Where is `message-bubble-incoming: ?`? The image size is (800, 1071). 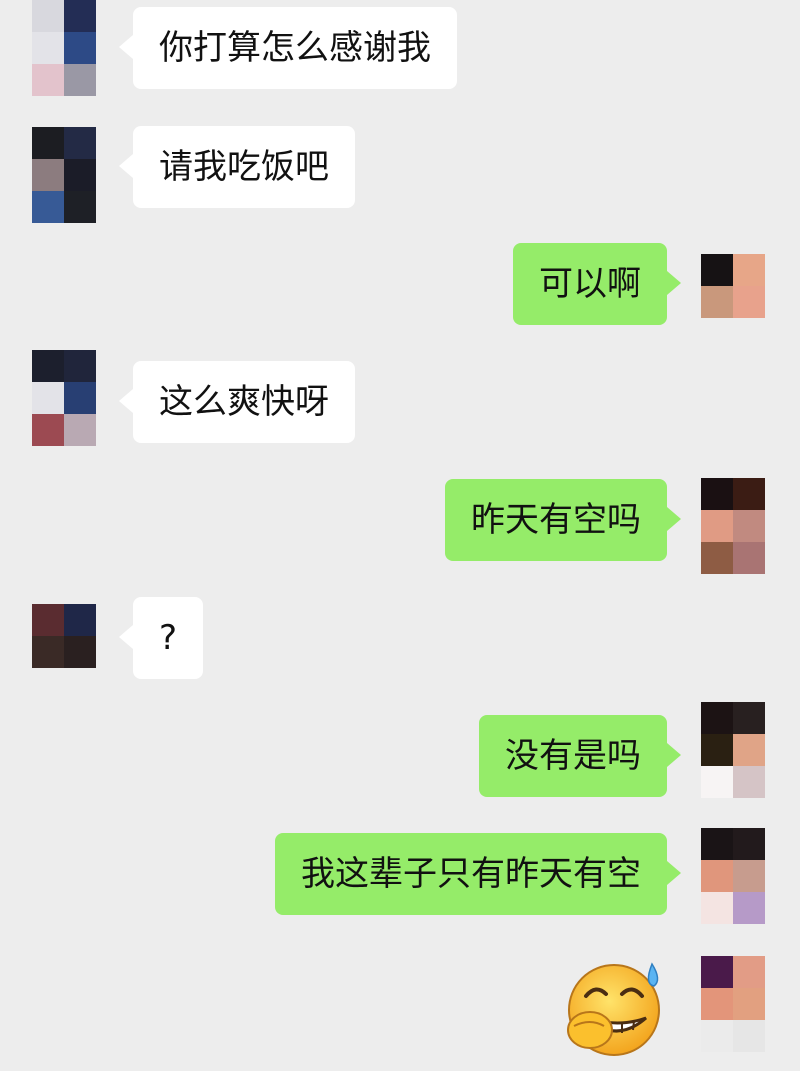
message-bubble-incoming: ? is located at coordinates (161, 638).